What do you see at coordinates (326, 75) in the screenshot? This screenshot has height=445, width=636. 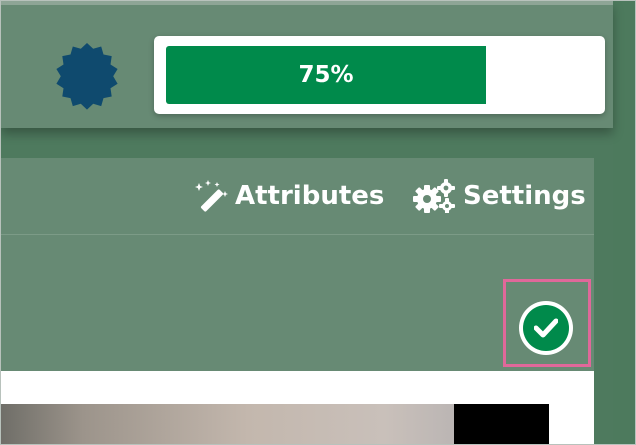 I see `progress-label: 75%` at bounding box center [326, 75].